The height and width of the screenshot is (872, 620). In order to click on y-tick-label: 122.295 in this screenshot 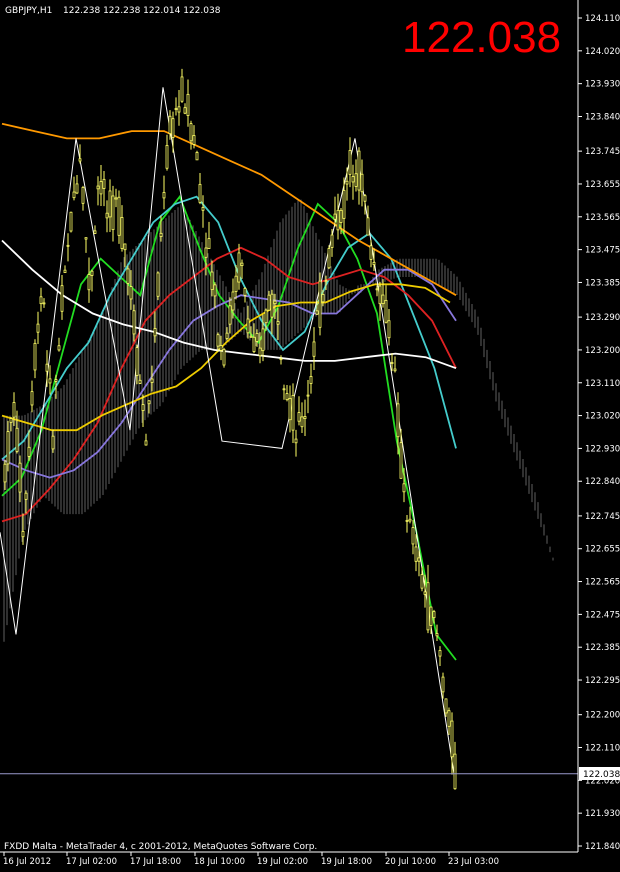, I will do `click(602, 681)`.